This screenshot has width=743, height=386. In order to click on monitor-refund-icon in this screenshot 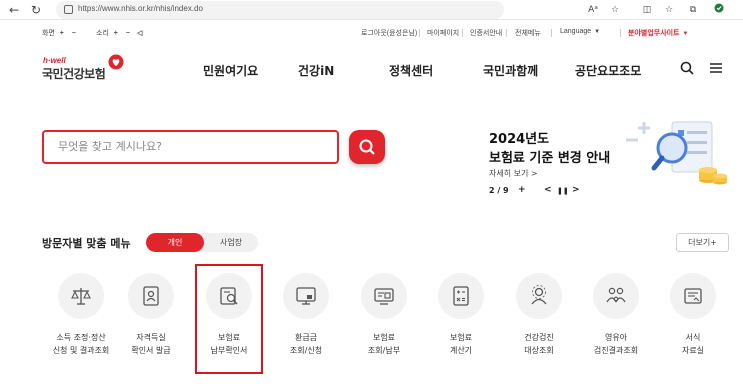, I will do `click(306, 296)`.